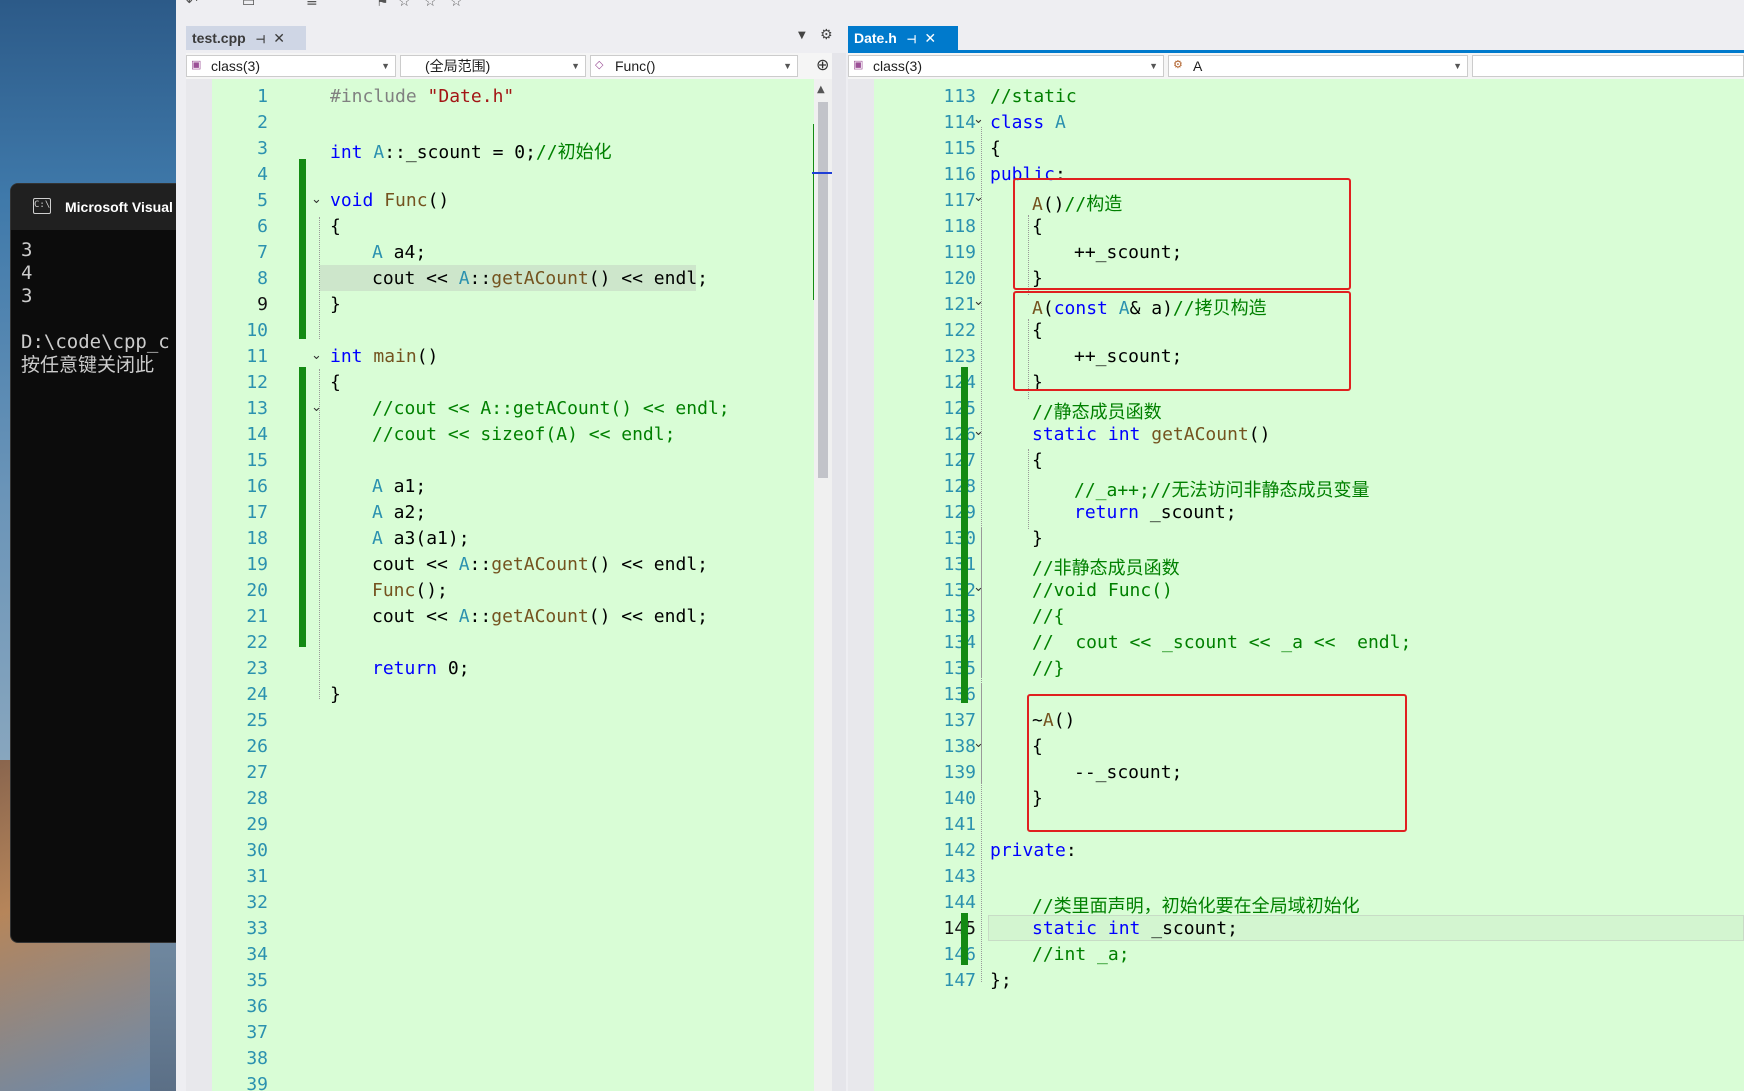 The width and height of the screenshot is (1744, 1091). What do you see at coordinates (257, 720) in the screenshot?
I see `line-number: 25` at bounding box center [257, 720].